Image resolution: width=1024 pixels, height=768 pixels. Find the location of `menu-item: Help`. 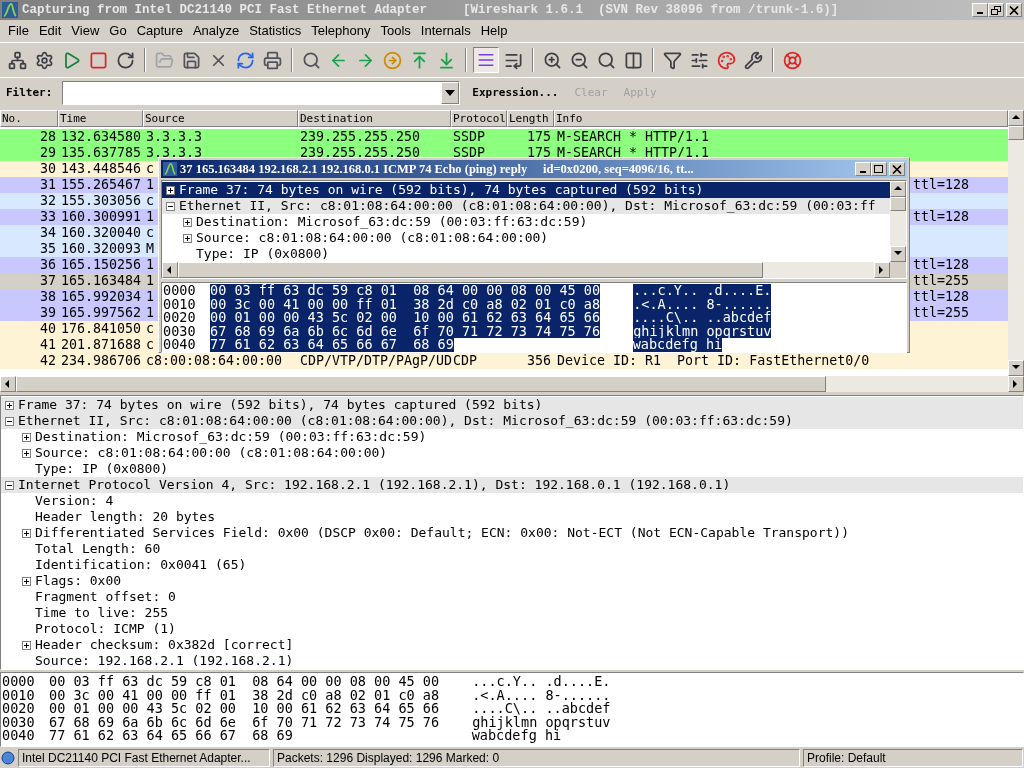

menu-item: Help is located at coordinates (494, 31).